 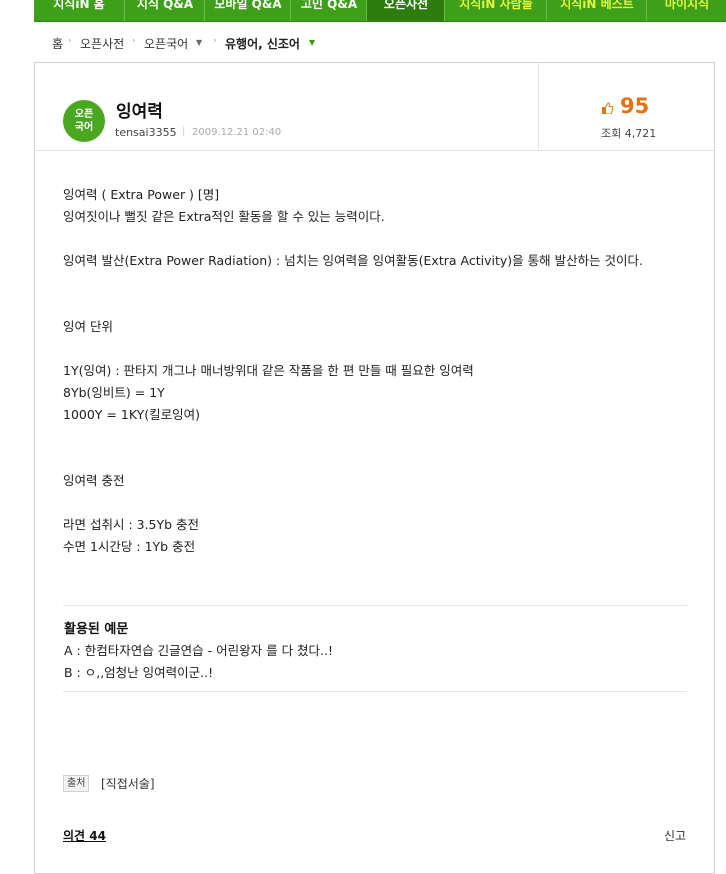 What do you see at coordinates (375, 691) in the screenshot?
I see `examples-bottom-divider` at bounding box center [375, 691].